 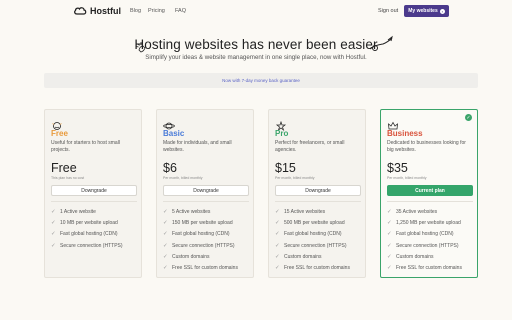 I want to click on feature-item: ✓ 15 Active websites, so click(x=317, y=211).